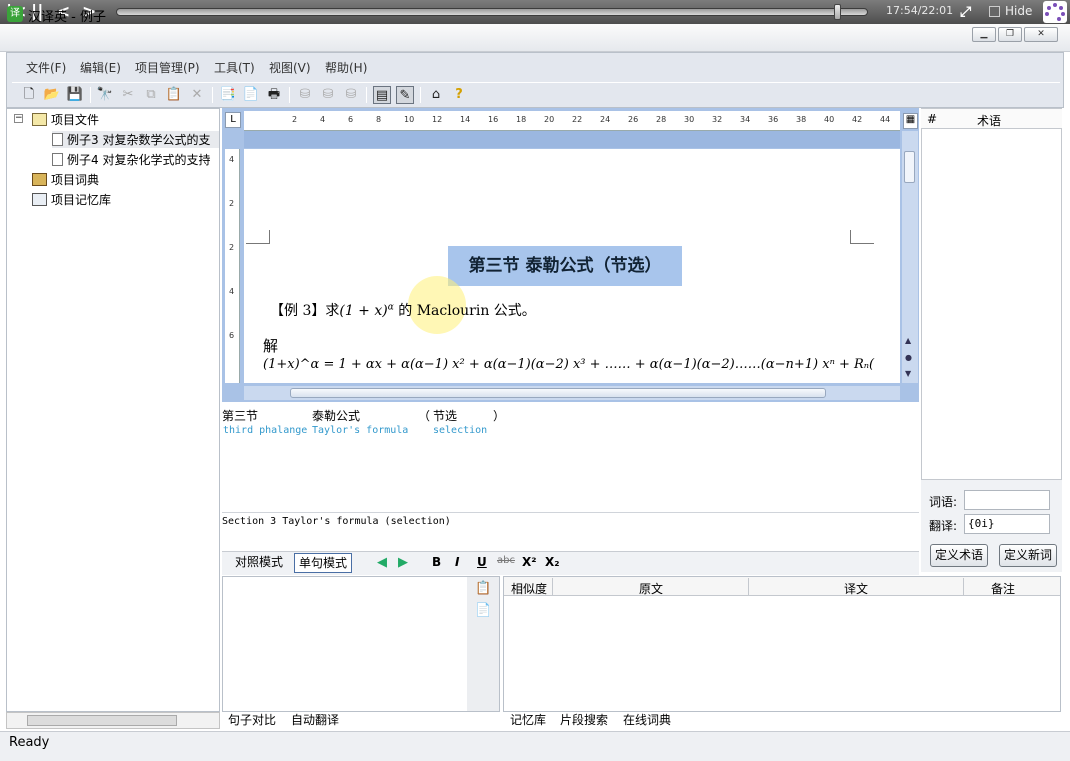  What do you see at coordinates (1041, 34) in the screenshot?
I see `close-button: ✕` at bounding box center [1041, 34].